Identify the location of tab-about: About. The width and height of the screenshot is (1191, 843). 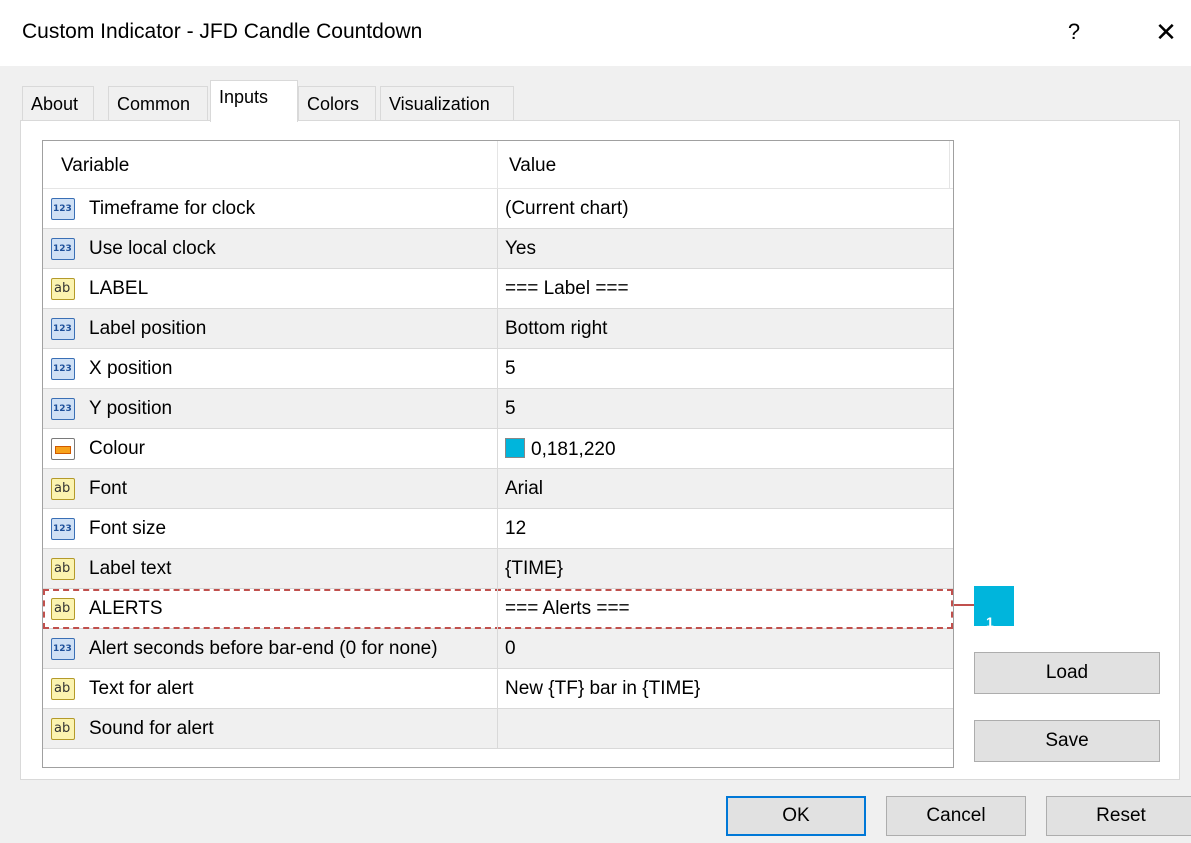
(58, 103).